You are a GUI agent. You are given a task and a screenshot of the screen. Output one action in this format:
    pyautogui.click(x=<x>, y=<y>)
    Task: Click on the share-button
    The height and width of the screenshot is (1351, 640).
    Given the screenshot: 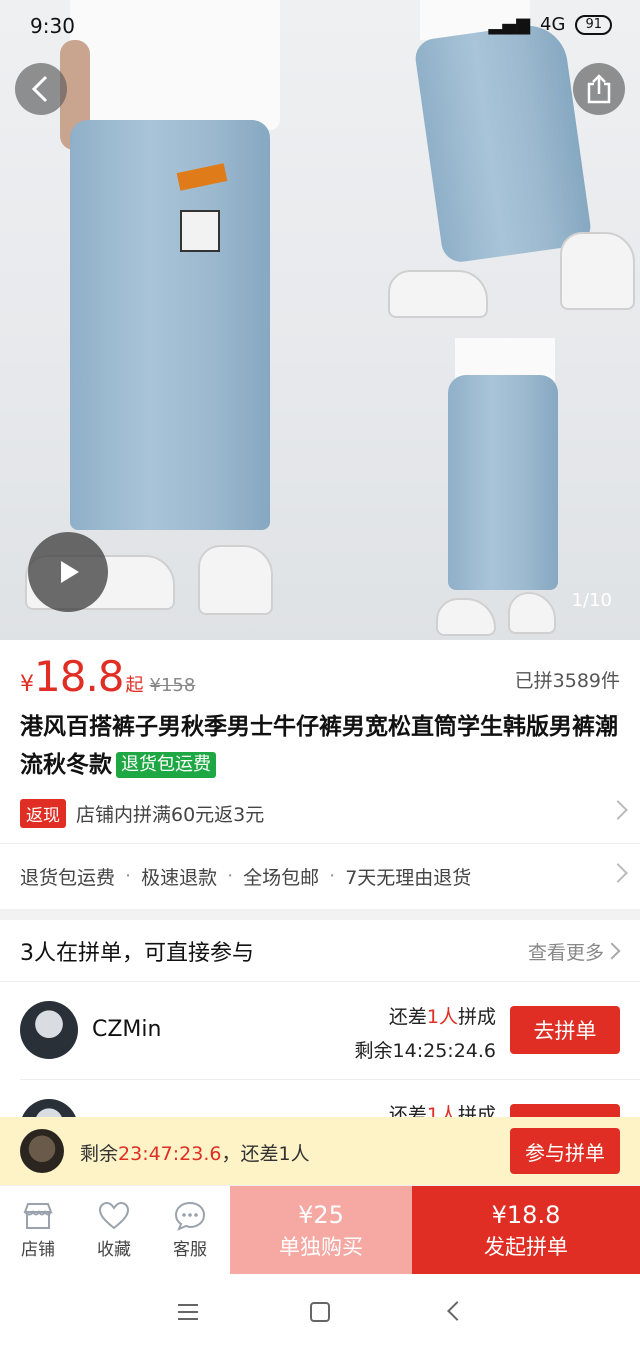 What is the action you would take?
    pyautogui.click(x=599, y=89)
    